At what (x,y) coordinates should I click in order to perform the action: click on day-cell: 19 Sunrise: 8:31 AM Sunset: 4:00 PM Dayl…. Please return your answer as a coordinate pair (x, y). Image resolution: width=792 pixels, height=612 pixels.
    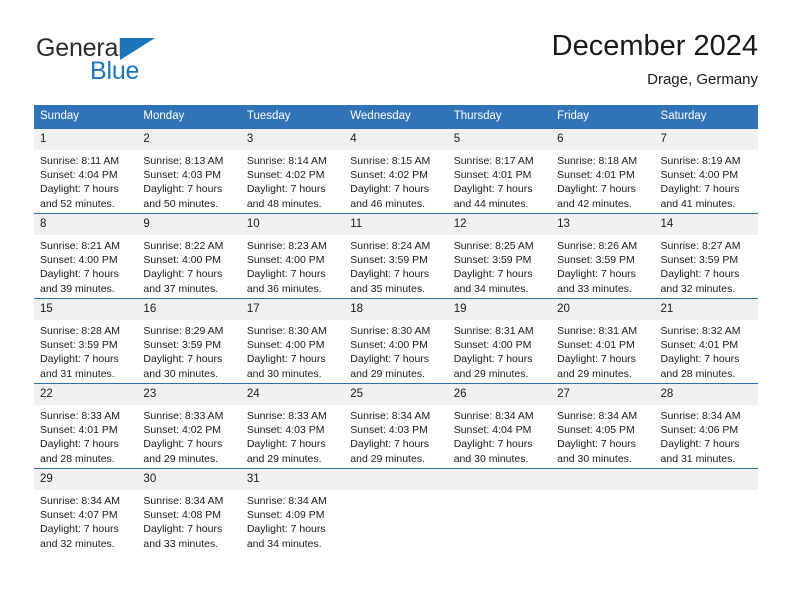
    Looking at the image, I should click on (499, 341).